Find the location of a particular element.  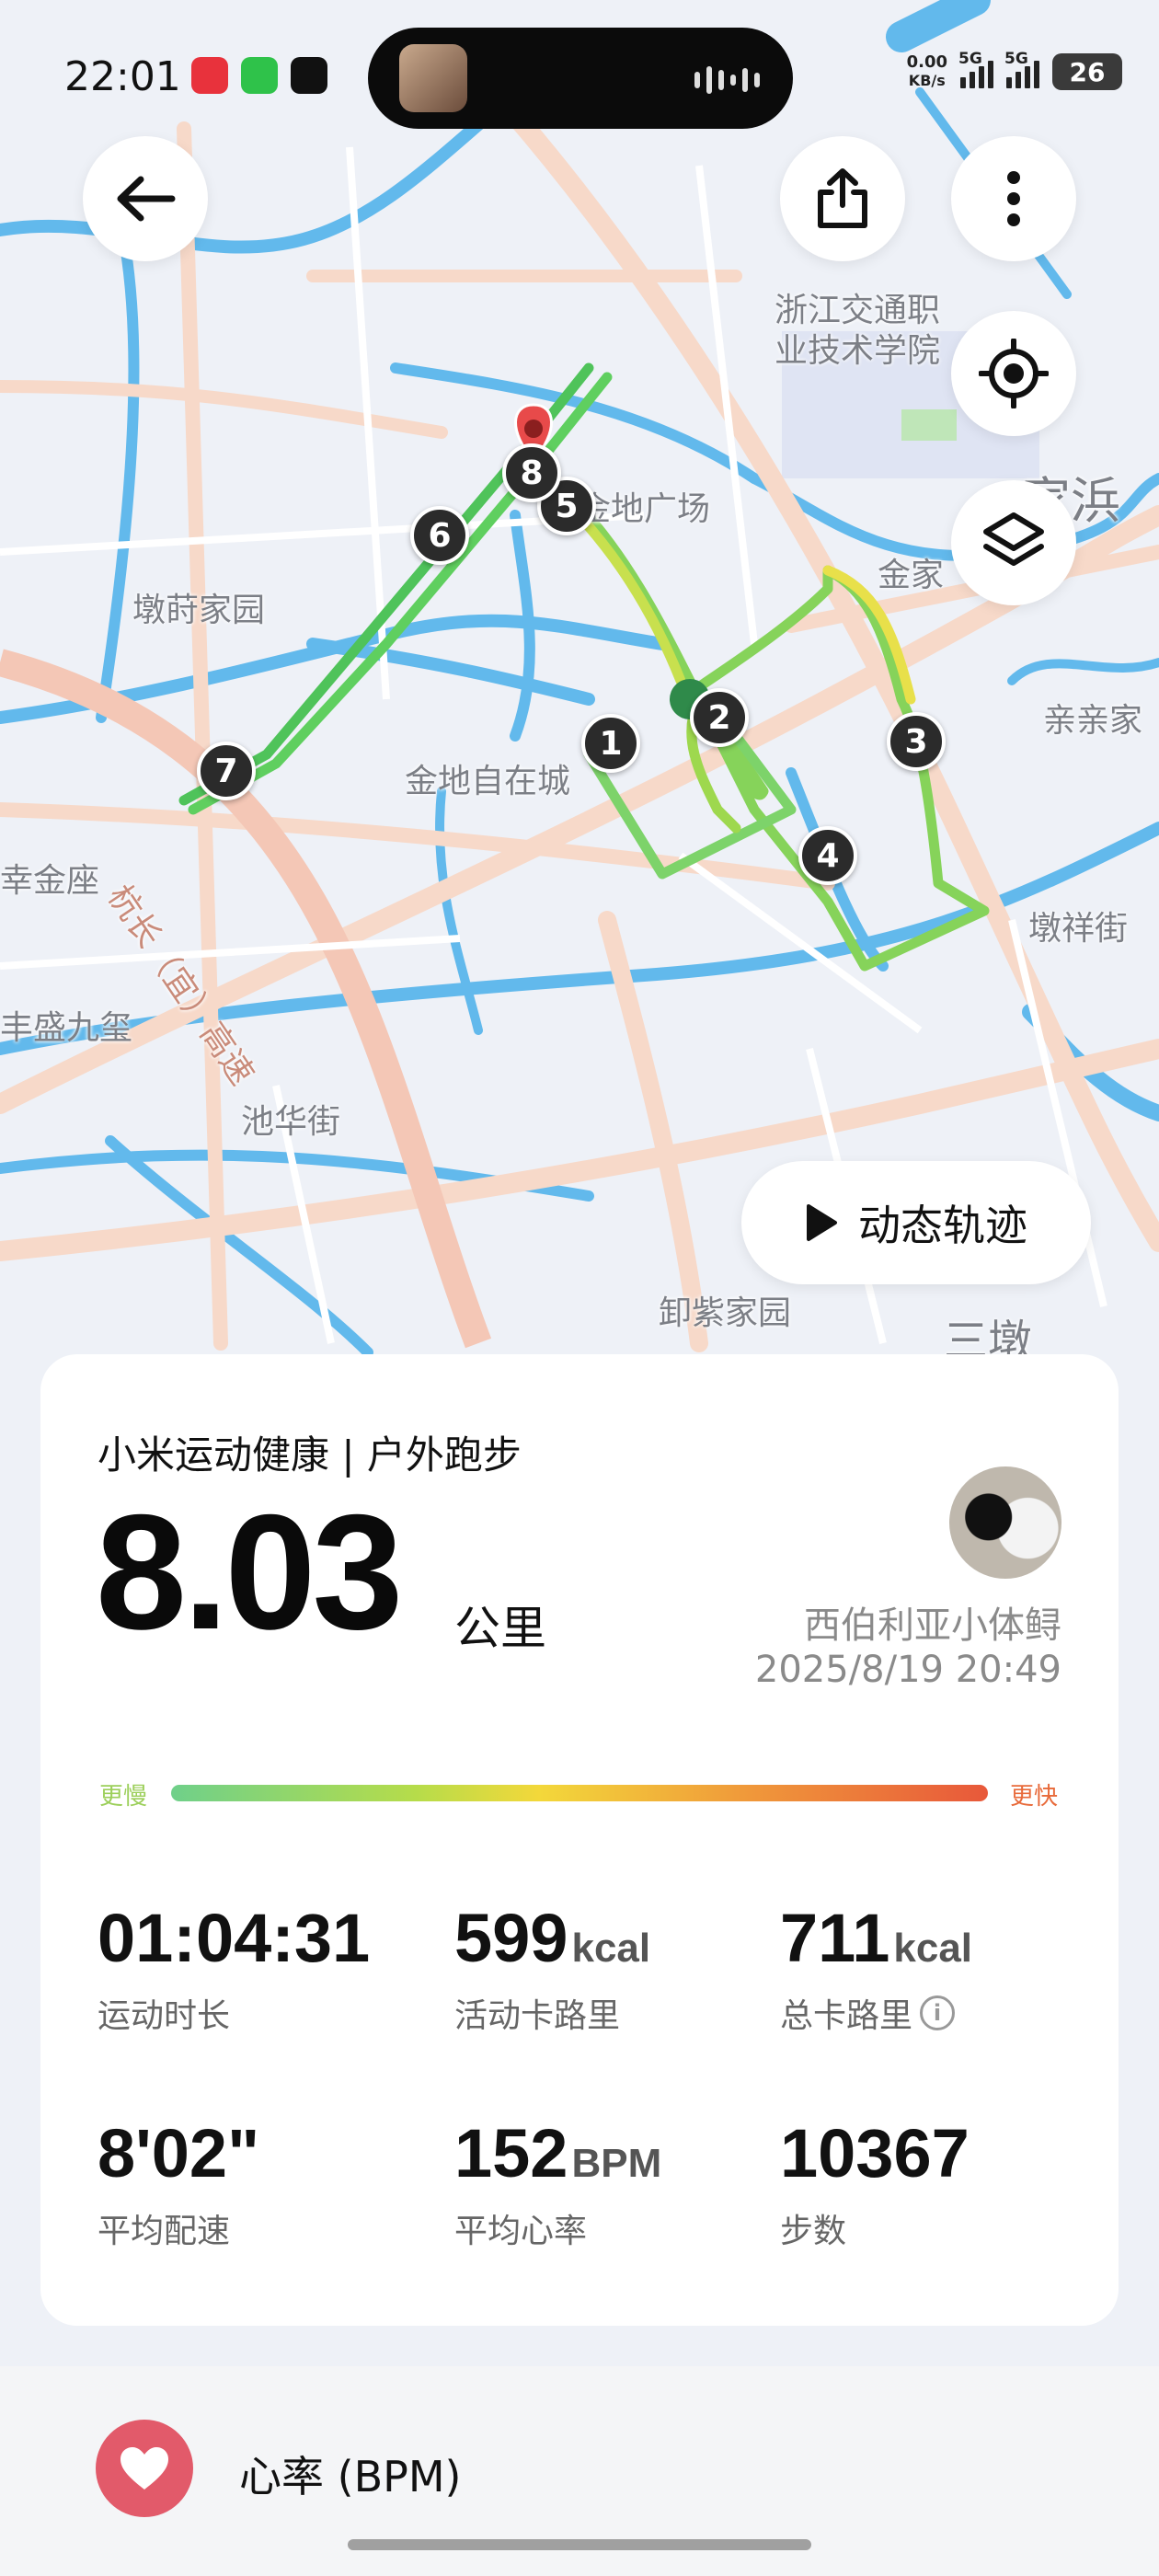

heart-rate-badge is located at coordinates (144, 2468).